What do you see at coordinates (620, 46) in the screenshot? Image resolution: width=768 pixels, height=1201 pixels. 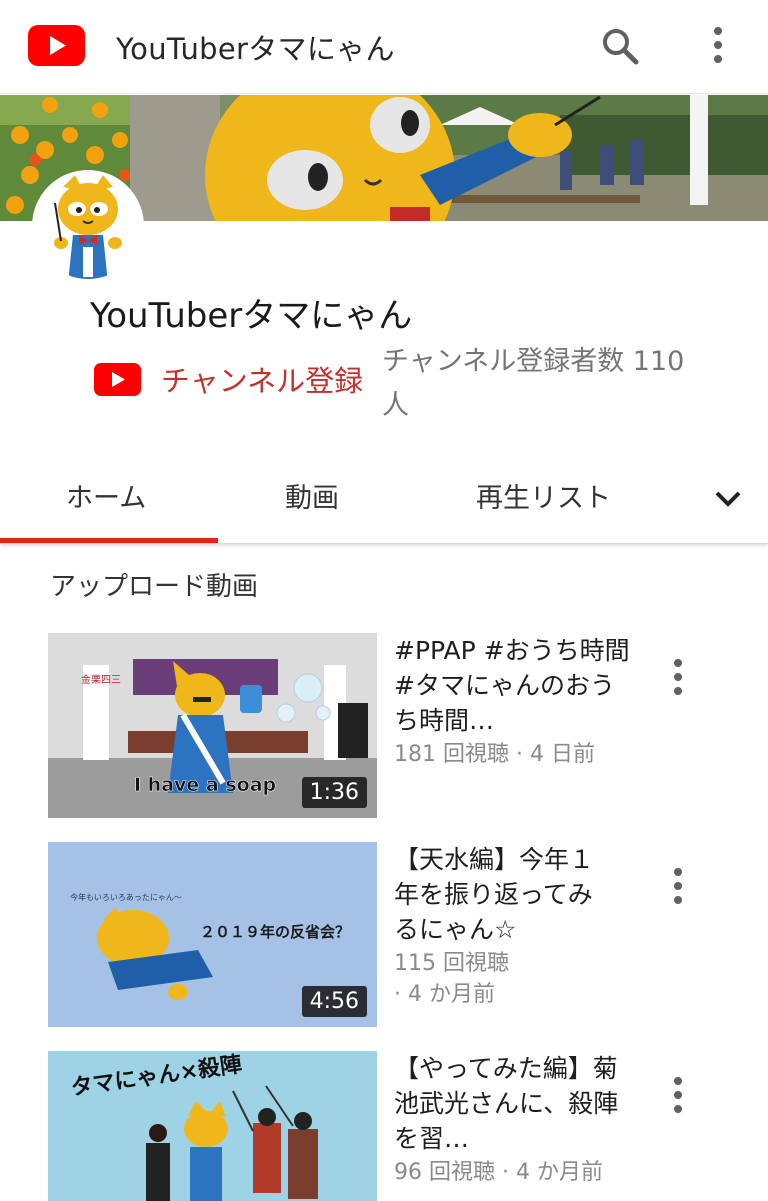 I see `search-icon` at bounding box center [620, 46].